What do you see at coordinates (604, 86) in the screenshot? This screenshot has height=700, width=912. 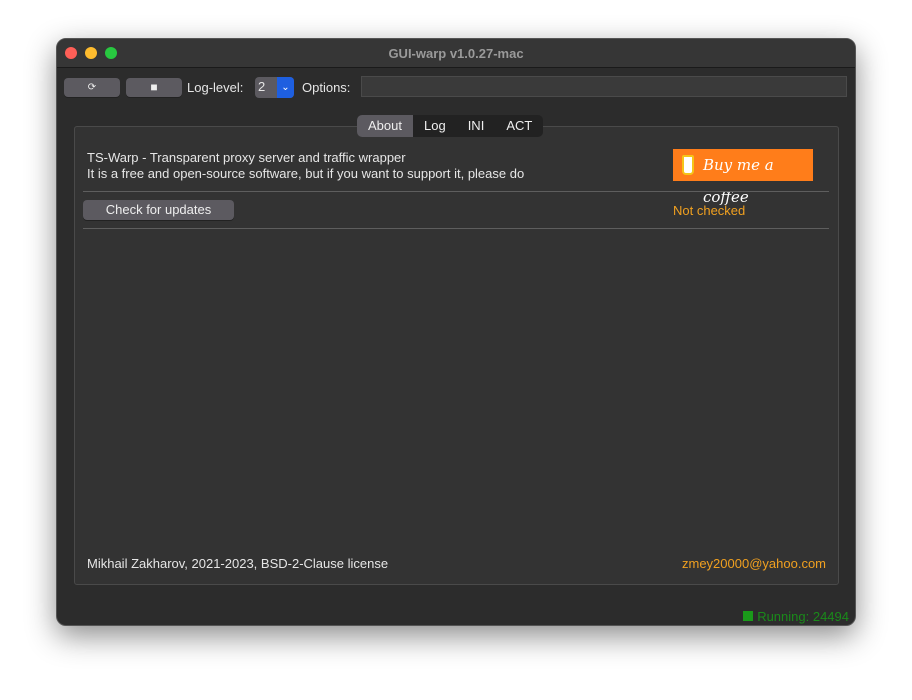 I see `options-input` at bounding box center [604, 86].